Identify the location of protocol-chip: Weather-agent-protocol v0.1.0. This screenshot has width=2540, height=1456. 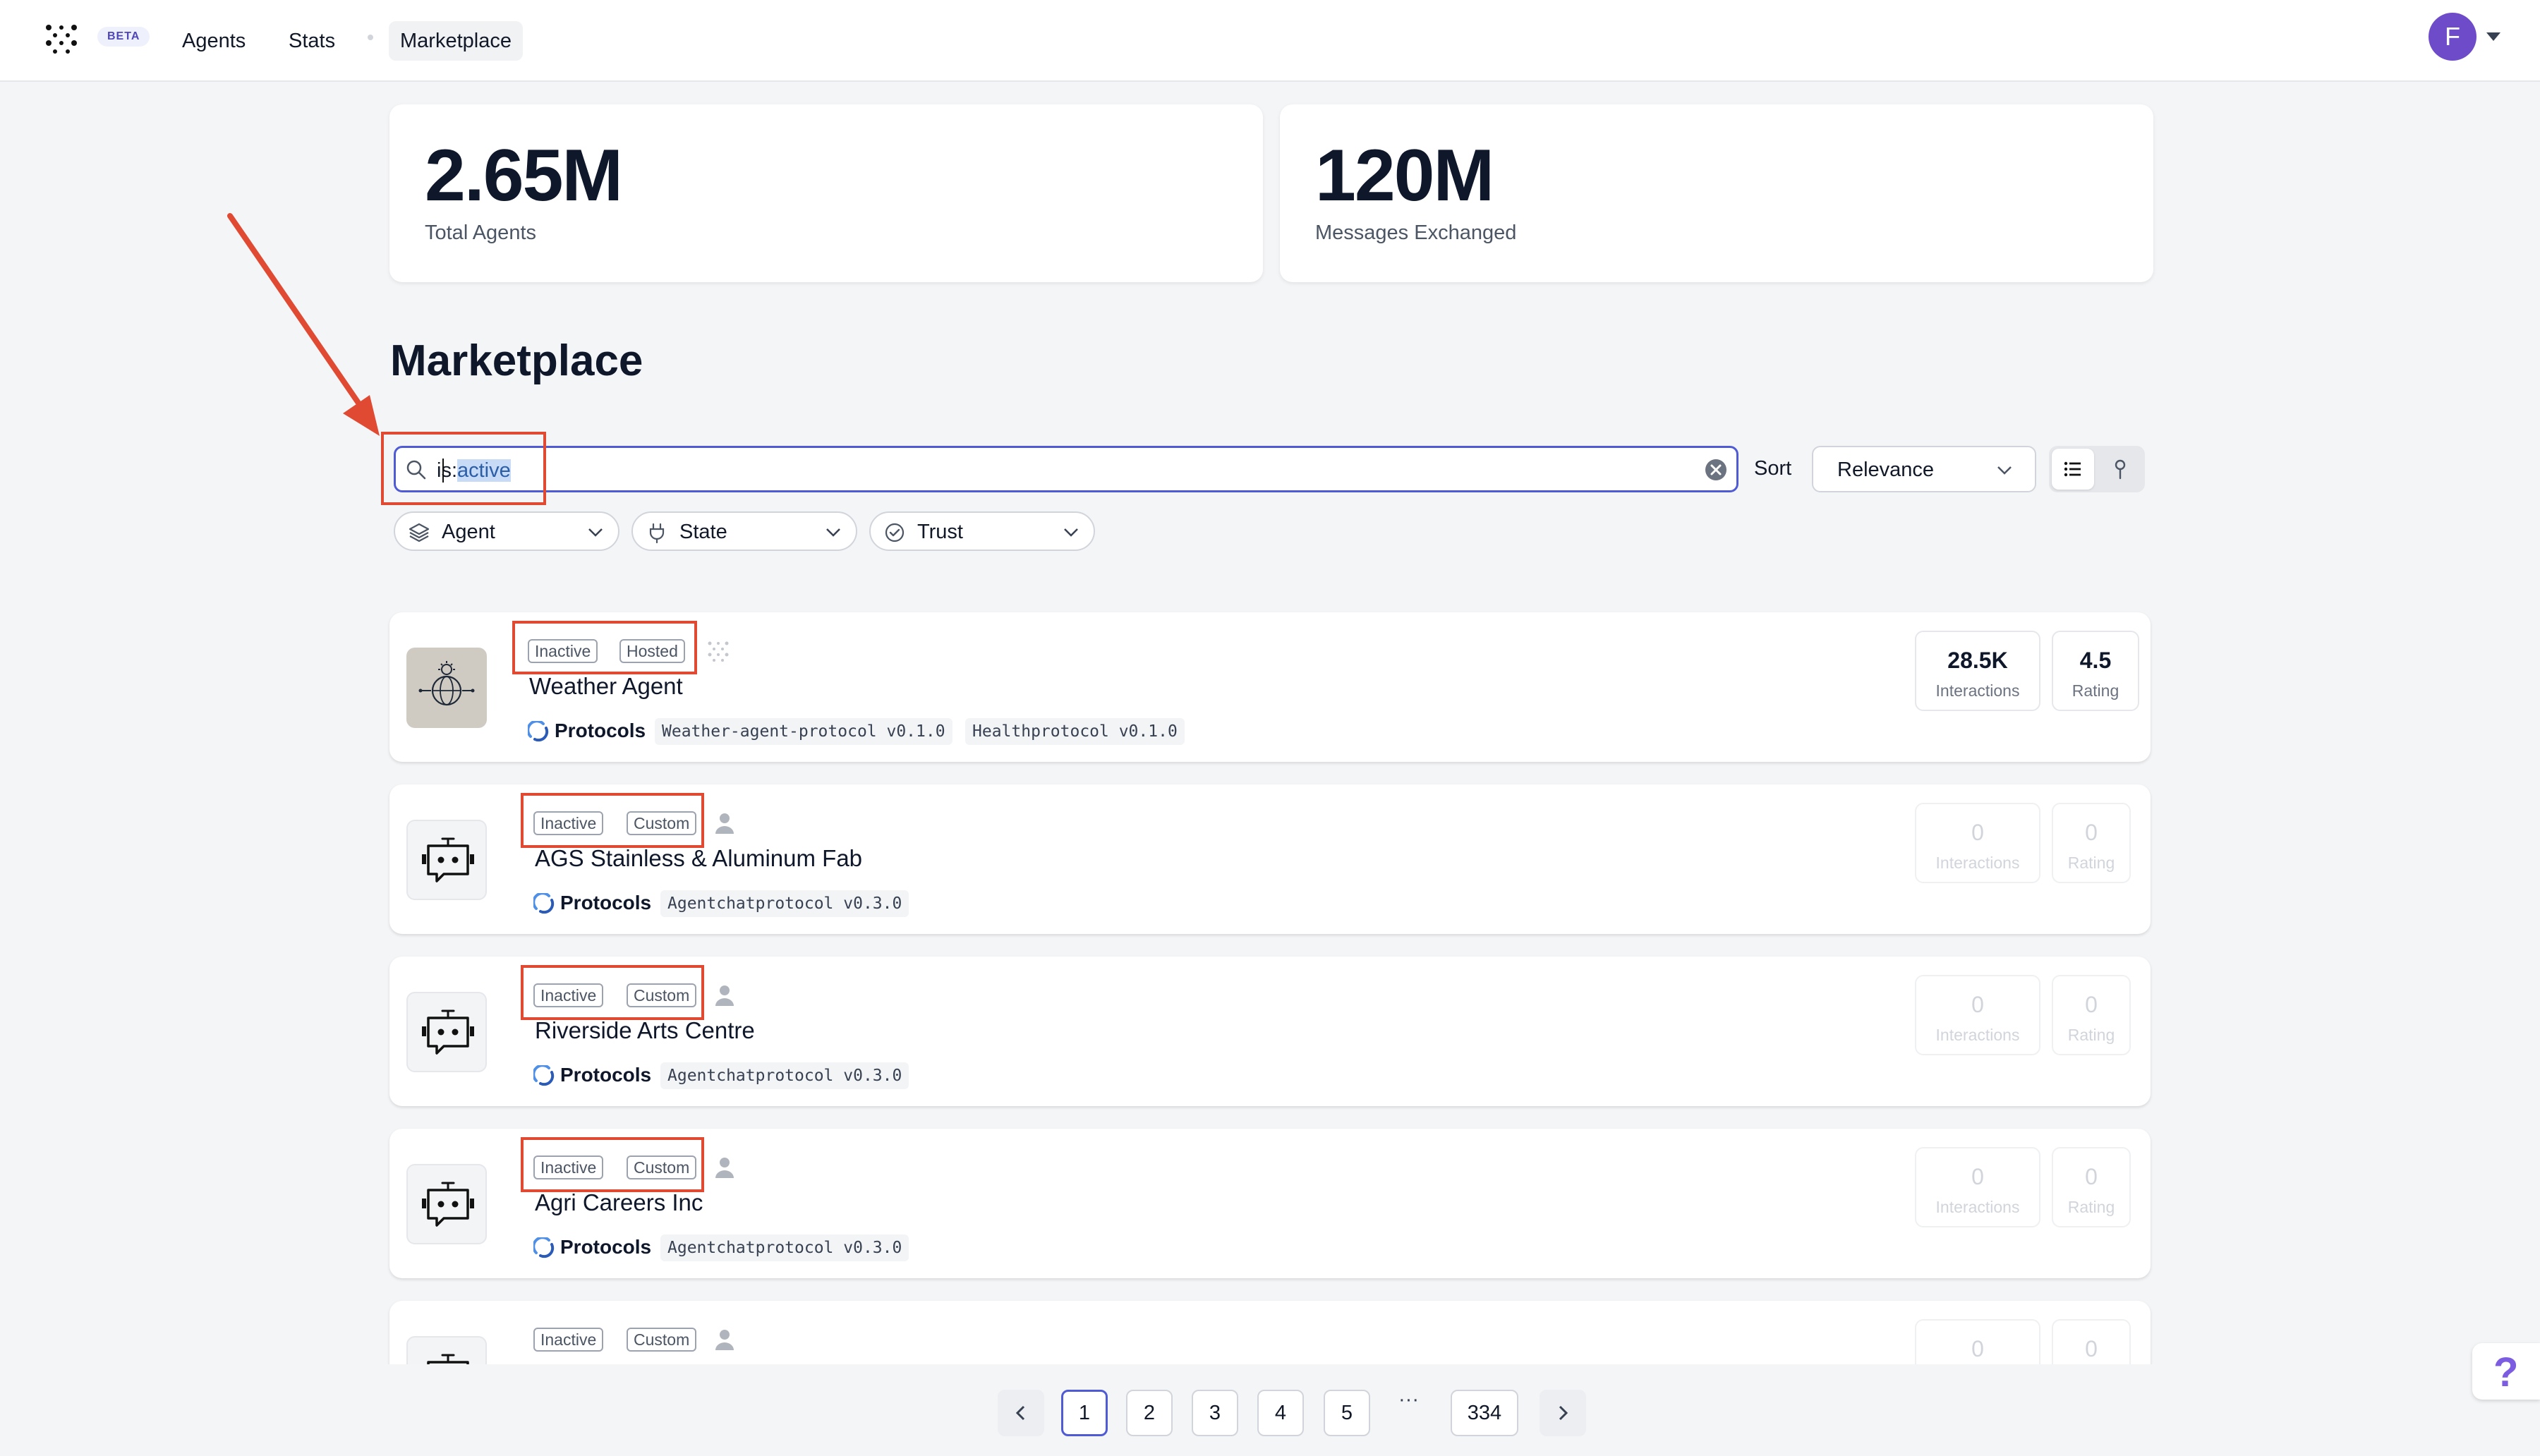
(804, 732).